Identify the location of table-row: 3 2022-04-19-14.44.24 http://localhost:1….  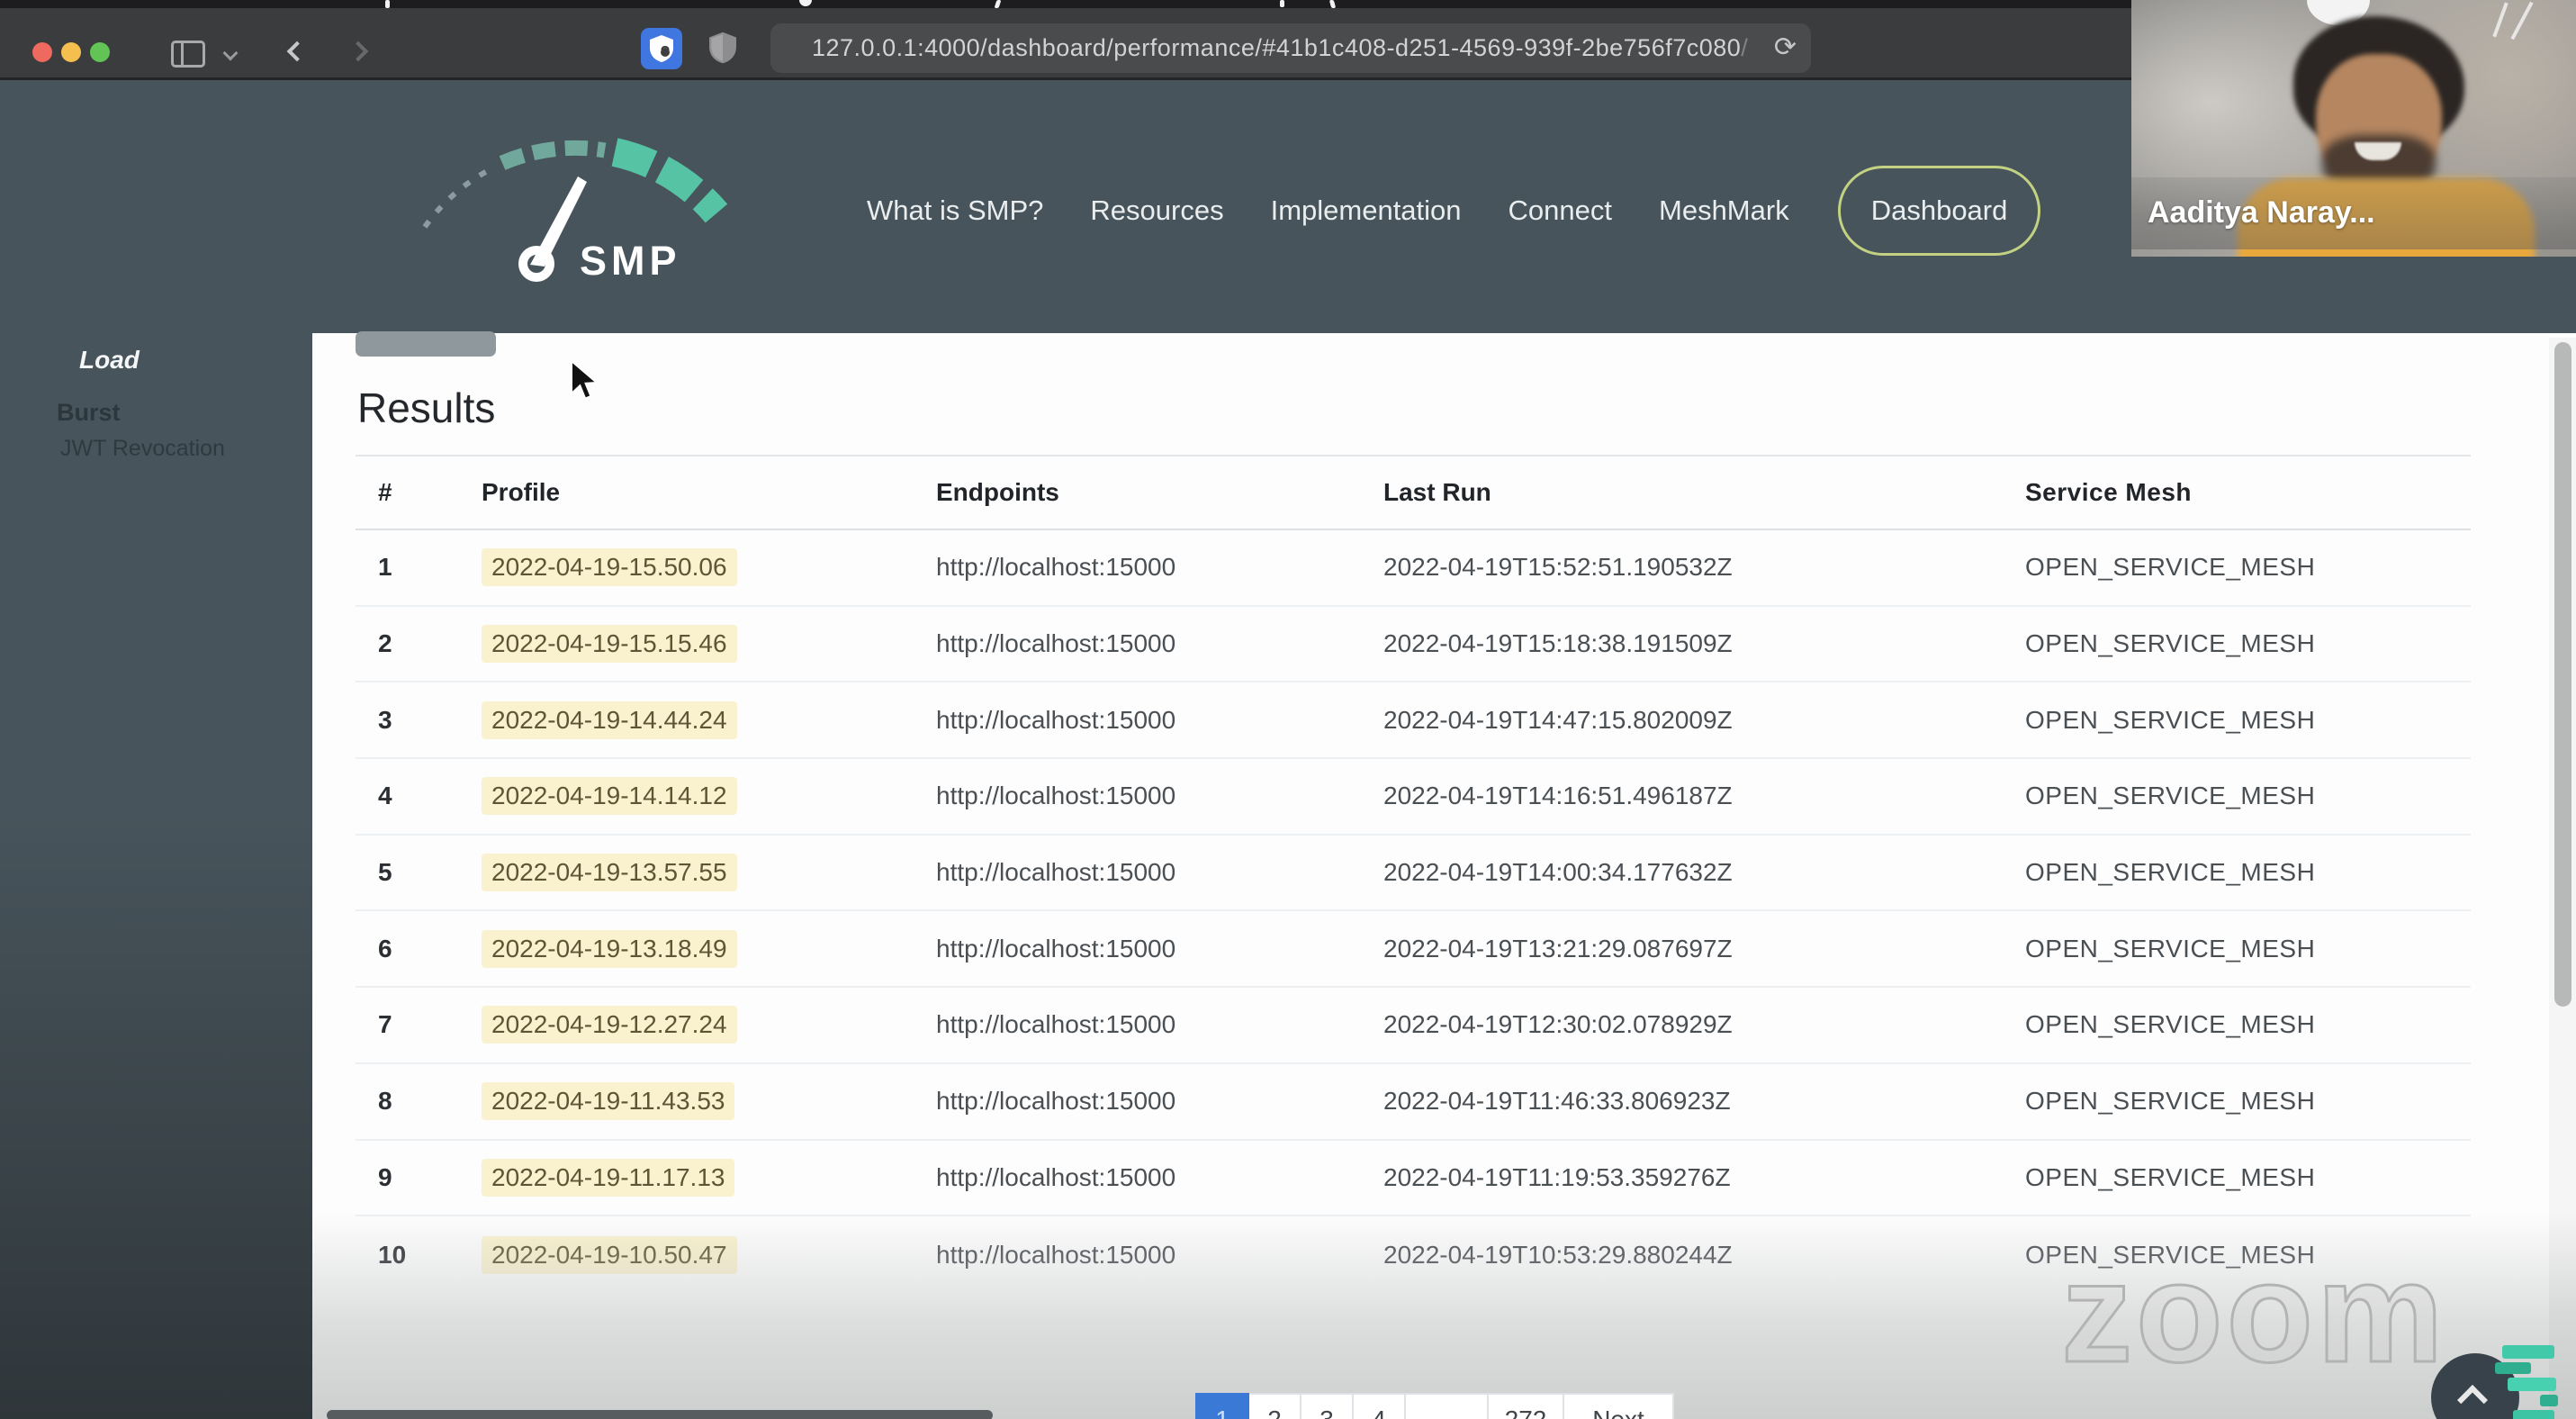
(1413, 721).